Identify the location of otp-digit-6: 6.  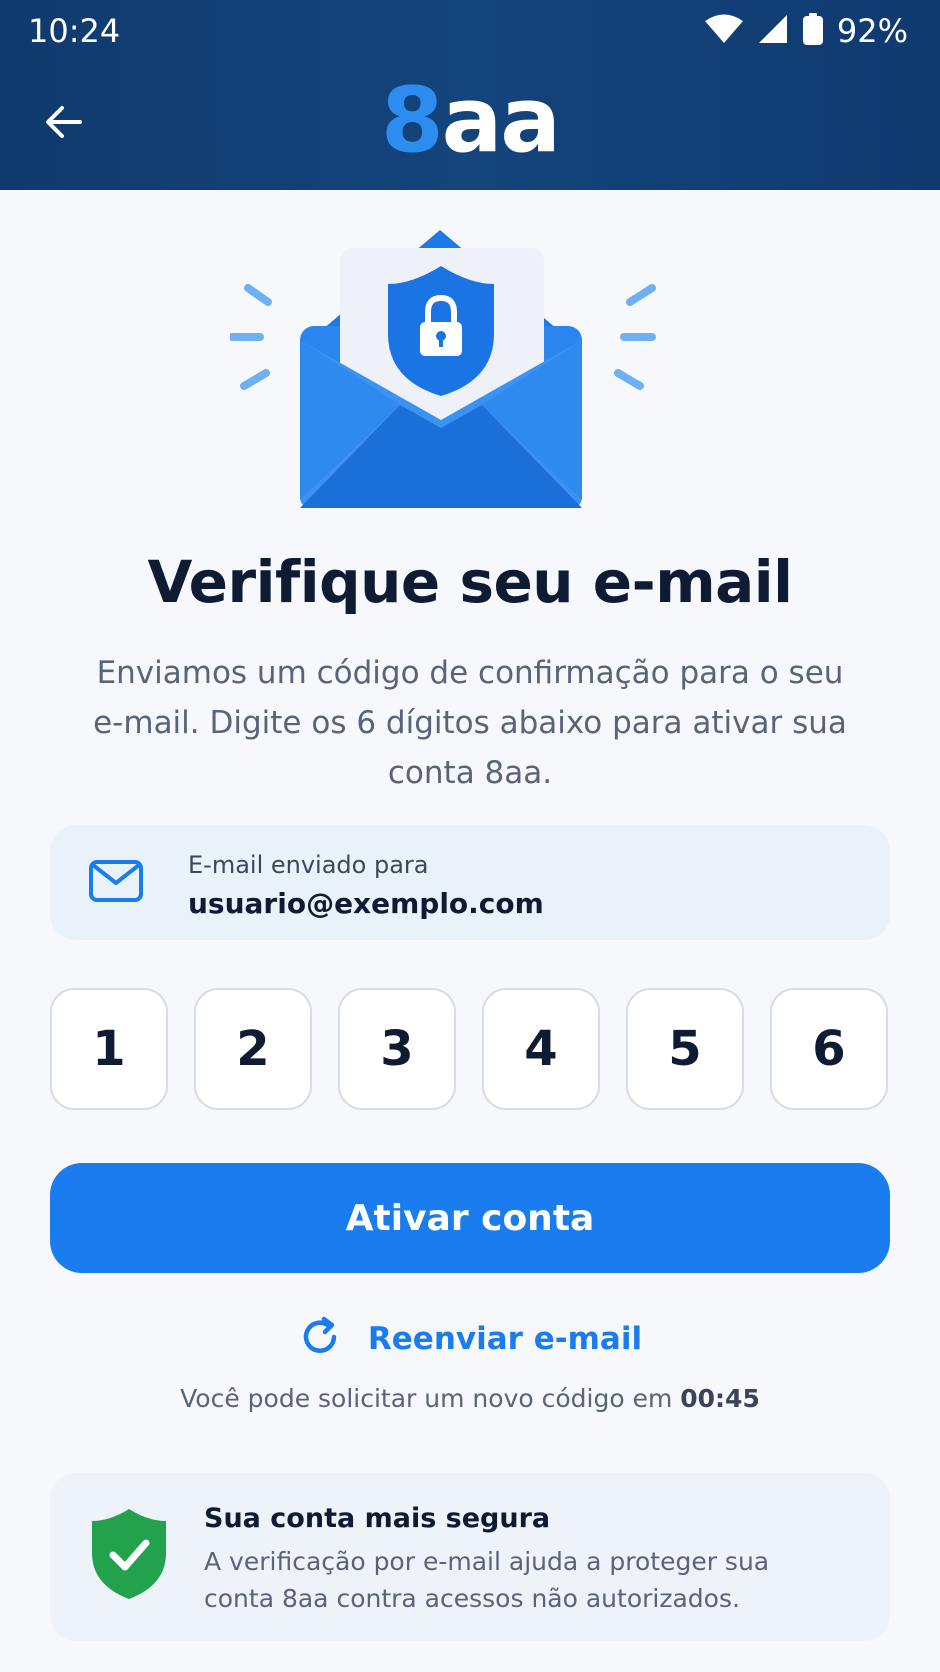
(829, 1049).